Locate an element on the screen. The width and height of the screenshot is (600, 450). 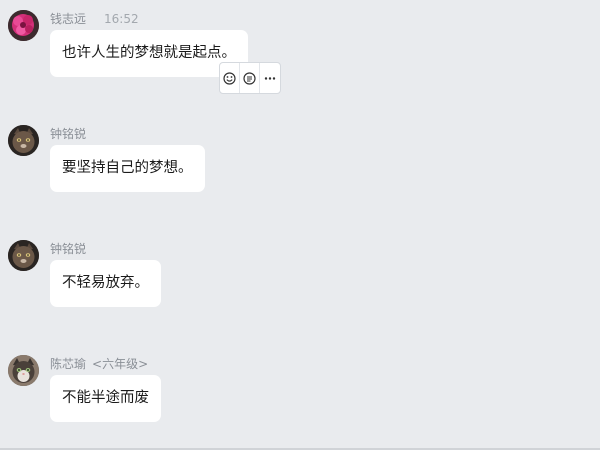
message-actions-toolbar is located at coordinates (250, 78).